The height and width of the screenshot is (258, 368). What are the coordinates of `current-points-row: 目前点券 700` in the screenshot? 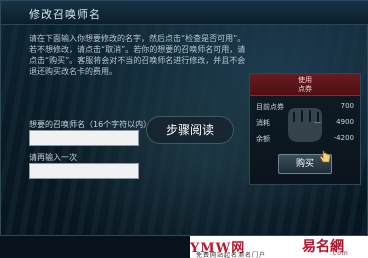 It's located at (305, 107).